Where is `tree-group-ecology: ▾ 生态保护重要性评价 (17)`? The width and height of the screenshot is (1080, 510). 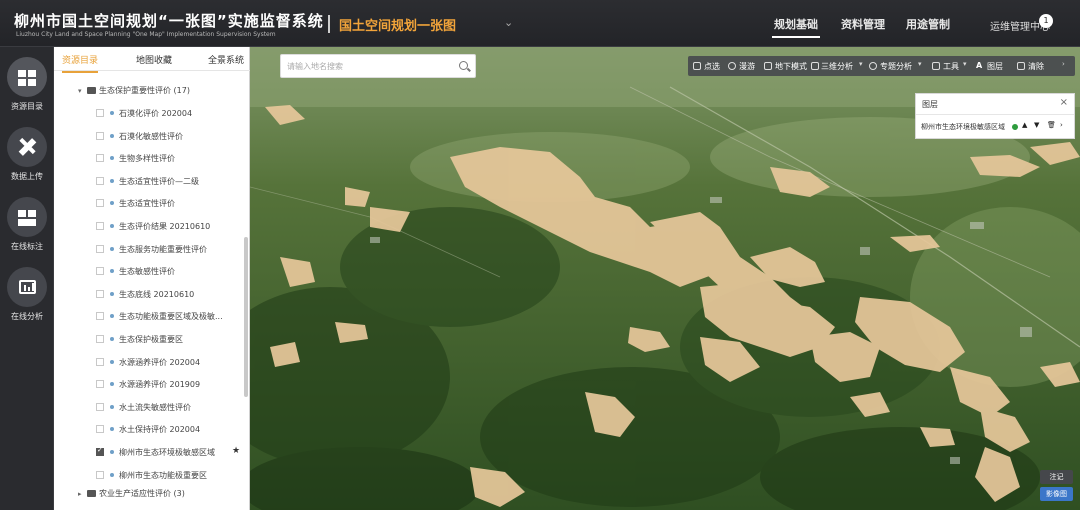
tree-group-ecology: ▾ 生态保护重要性评价 (17) is located at coordinates (150, 91).